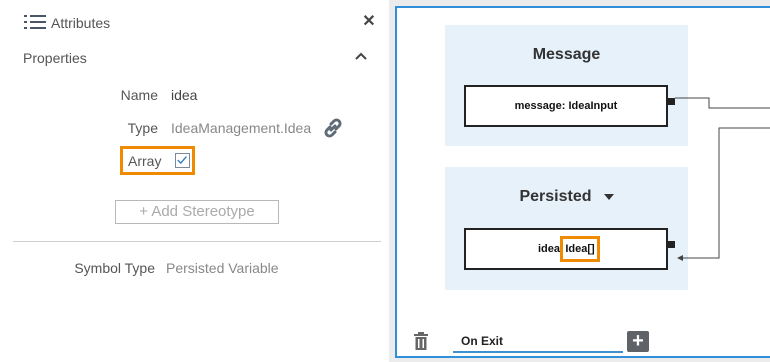 This screenshot has height=362, width=770. What do you see at coordinates (81, 23) in the screenshot?
I see `panel-title: Attributes` at bounding box center [81, 23].